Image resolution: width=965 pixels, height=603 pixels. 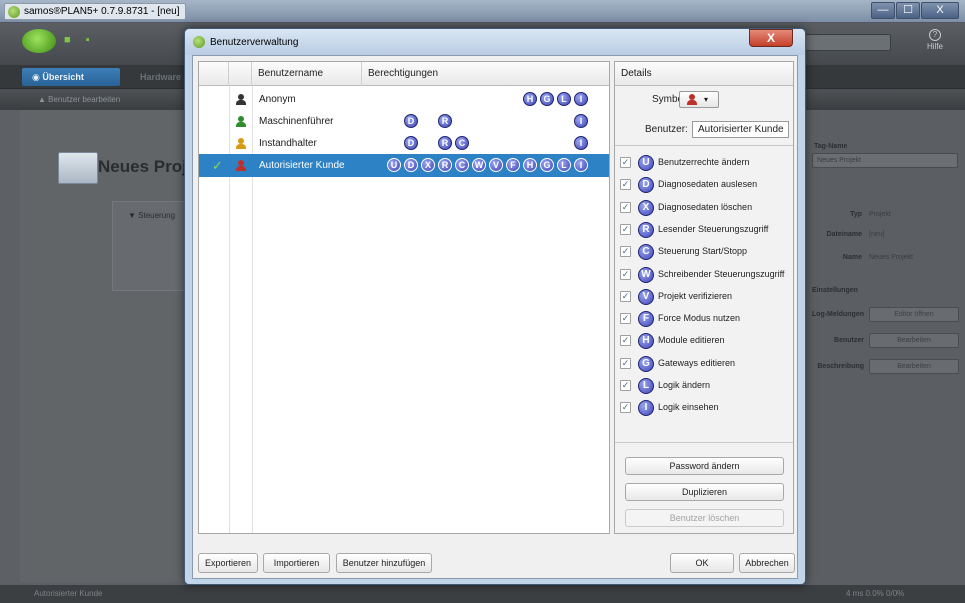 I want to click on permission-item: ✓ C Steuerung Start/Stopp, so click(x=706, y=252).